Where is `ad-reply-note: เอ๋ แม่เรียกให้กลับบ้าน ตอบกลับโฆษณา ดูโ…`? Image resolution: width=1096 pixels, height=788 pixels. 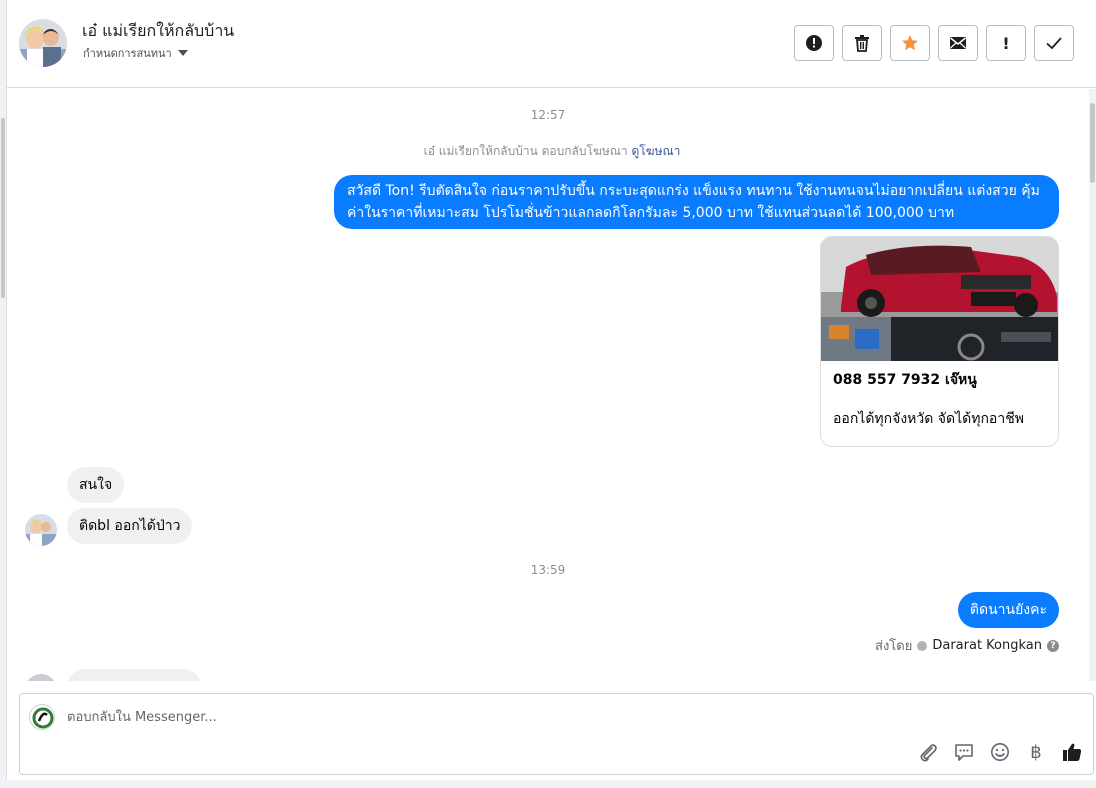 ad-reply-note: เอ๋ แม่เรียกให้กลับบ้าน ตอบกลับโฆษณา ดูโ… is located at coordinates (548, 151).